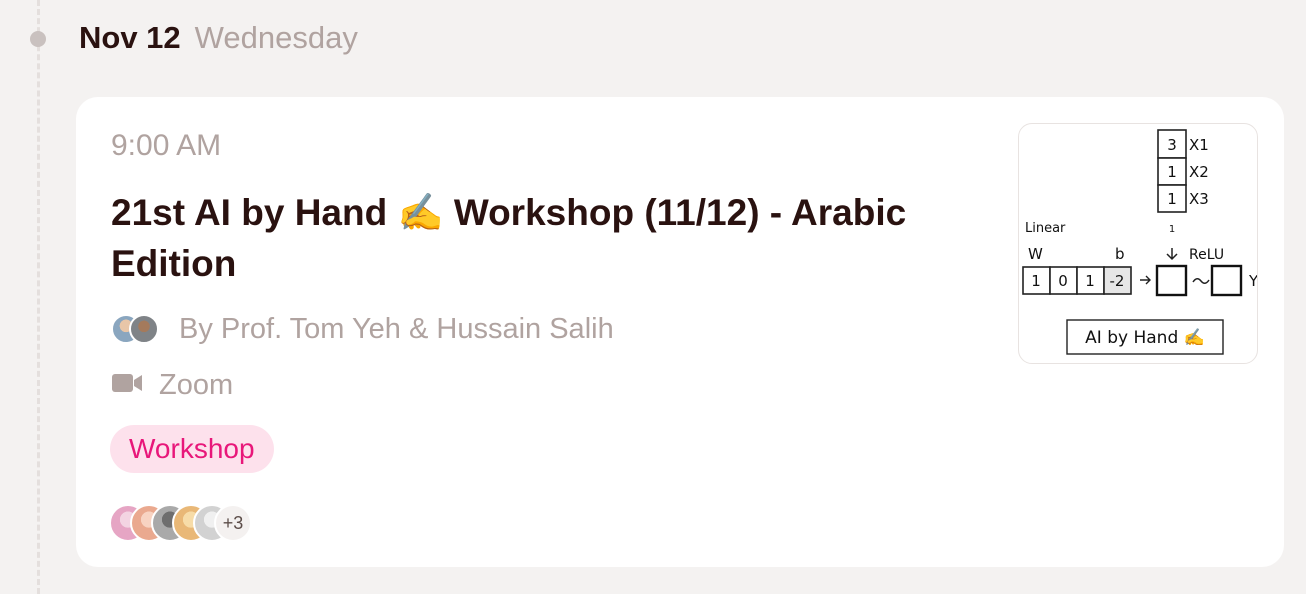 This screenshot has width=1306, height=594. I want to click on hosts-row: By Prof. Tom Yeh & Hussain Salih, so click(362, 329).